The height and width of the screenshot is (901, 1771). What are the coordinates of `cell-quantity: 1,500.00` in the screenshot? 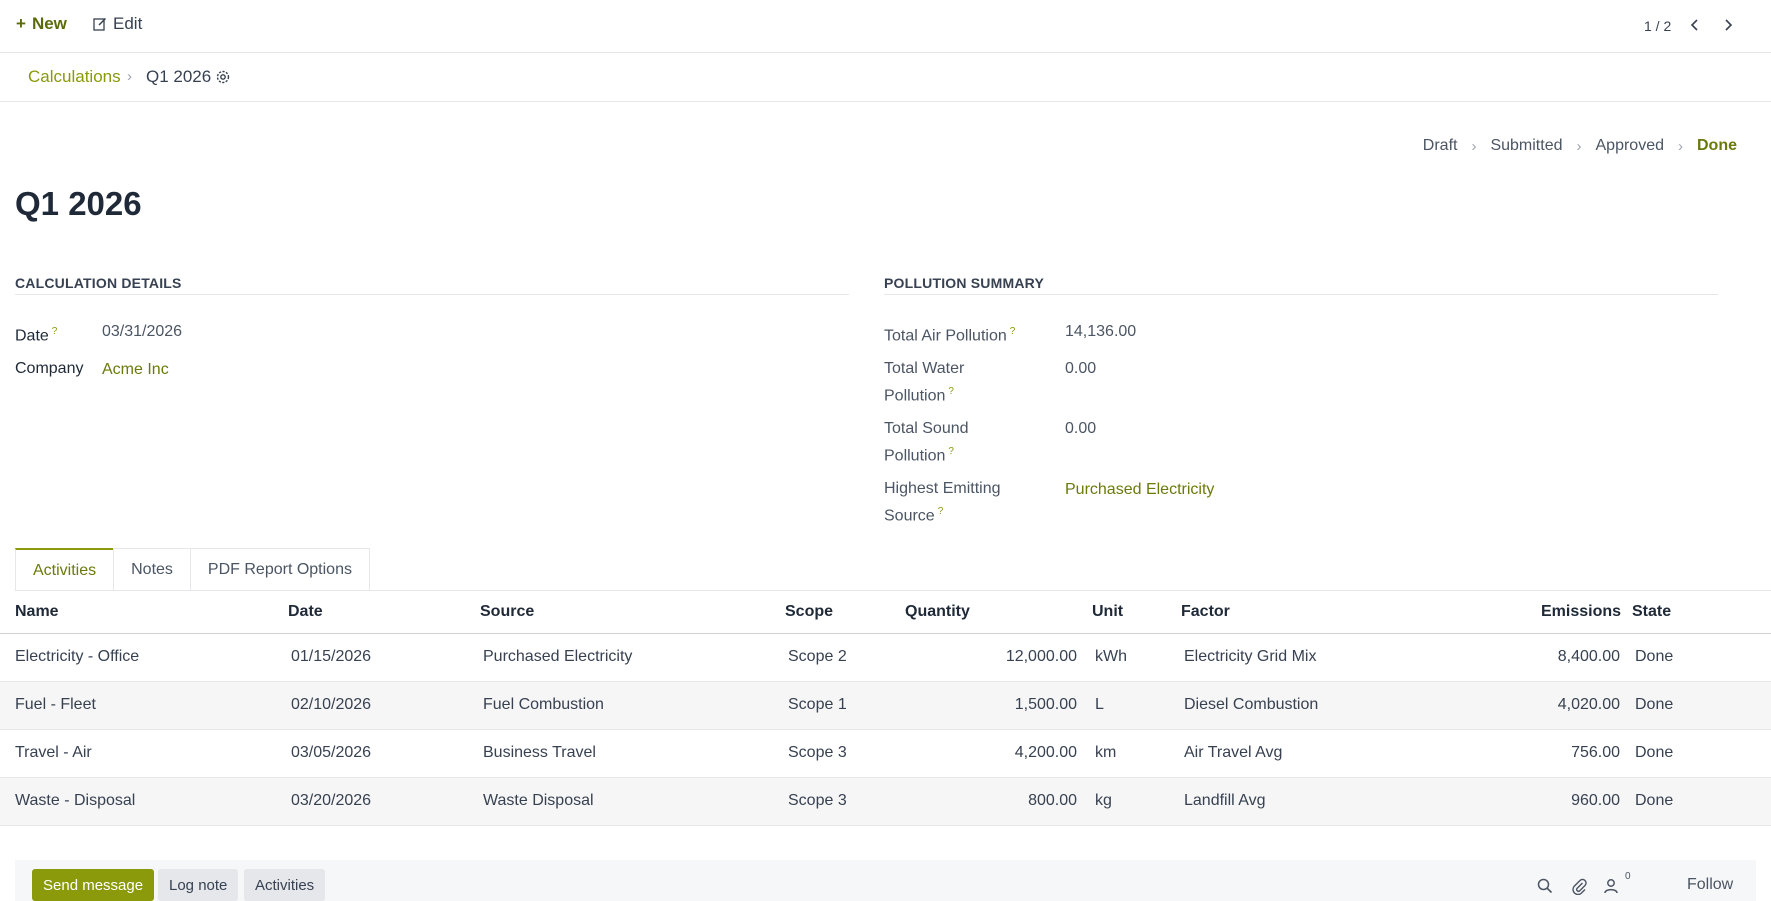 It's located at (998, 705).